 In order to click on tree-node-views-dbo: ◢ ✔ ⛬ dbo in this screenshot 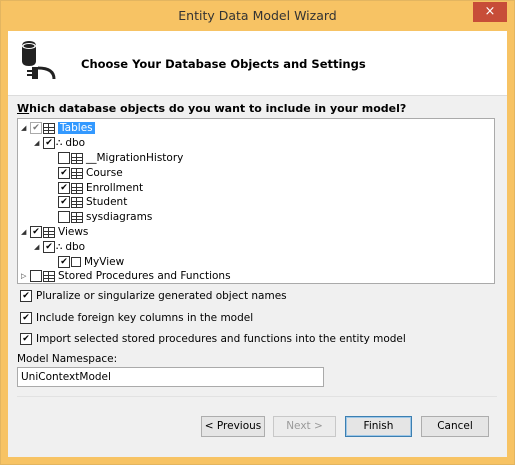, I will do `click(59, 247)`.